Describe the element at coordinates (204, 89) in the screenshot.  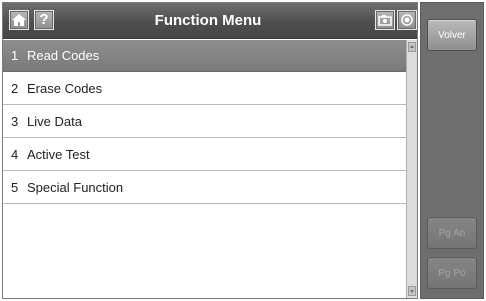
I see `menu-item-erase-codes: 2 Erase Codes` at that location.